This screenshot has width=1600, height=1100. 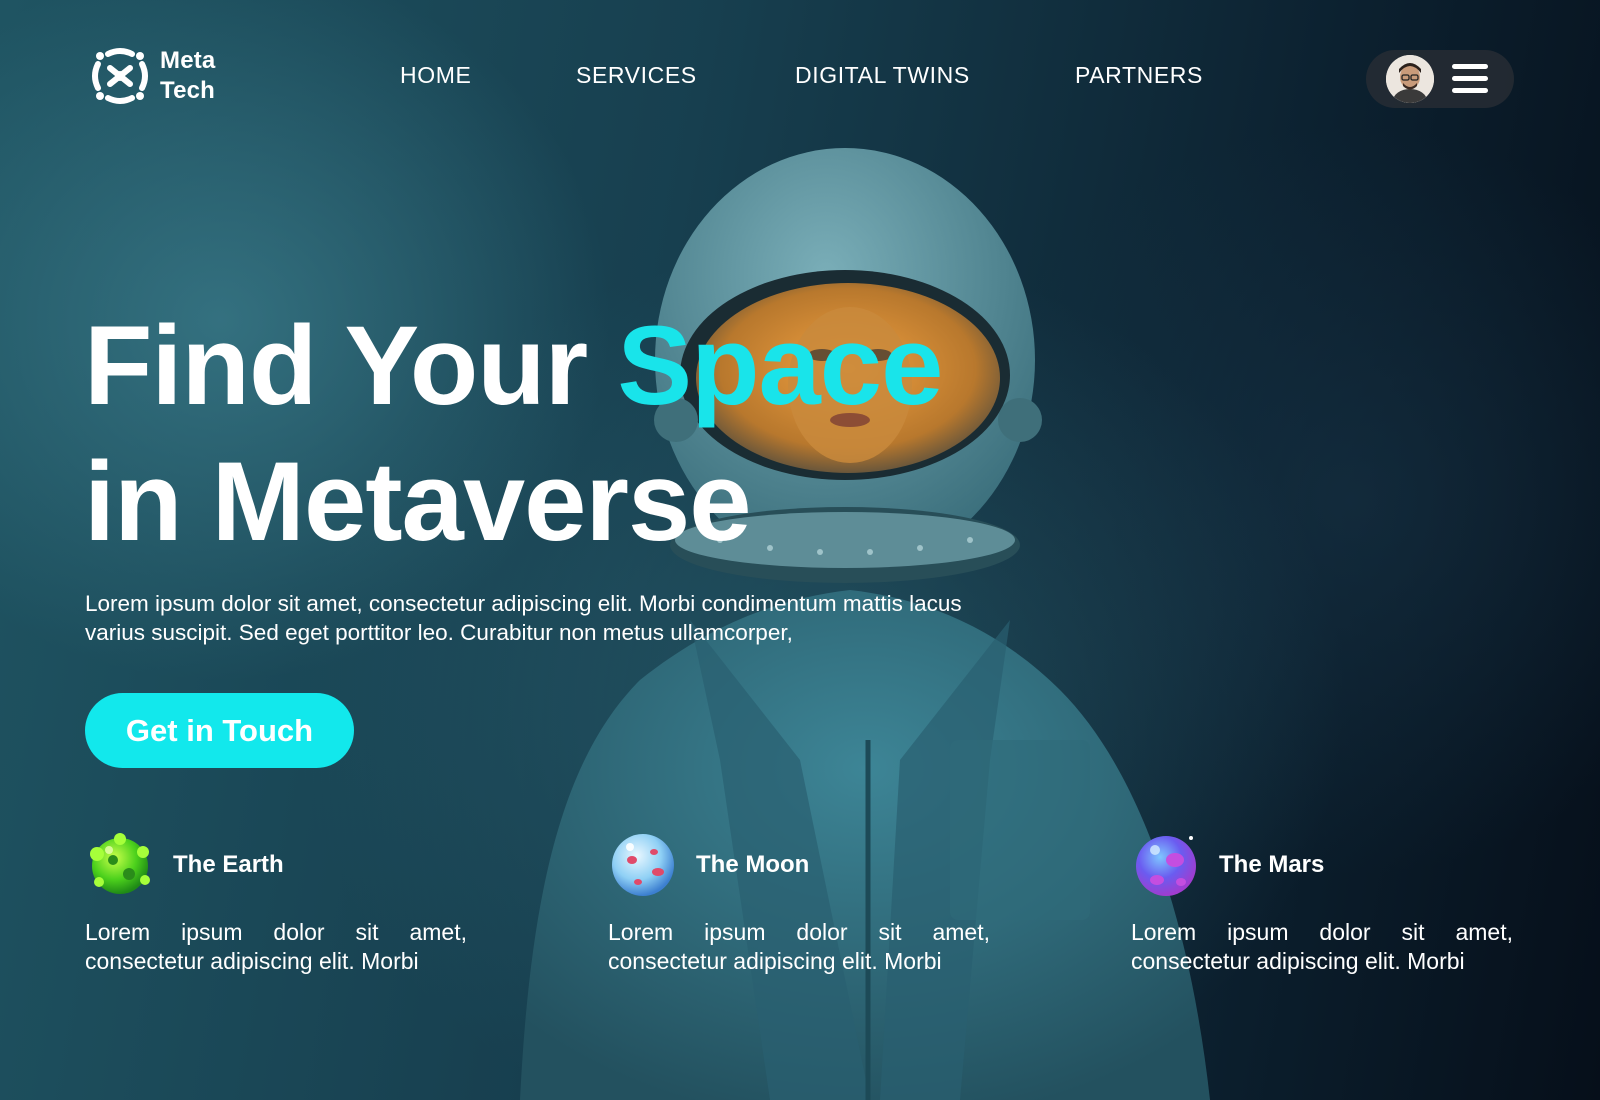 What do you see at coordinates (1139, 75) in the screenshot?
I see `nav-partners: PARTNERS` at bounding box center [1139, 75].